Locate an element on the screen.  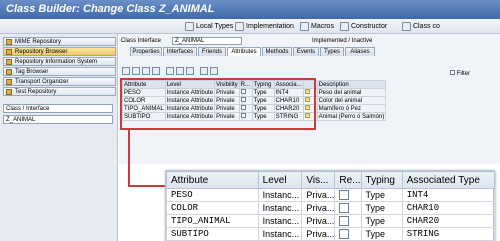
tab-attributes: Attributes is located at coordinates (244, 51).